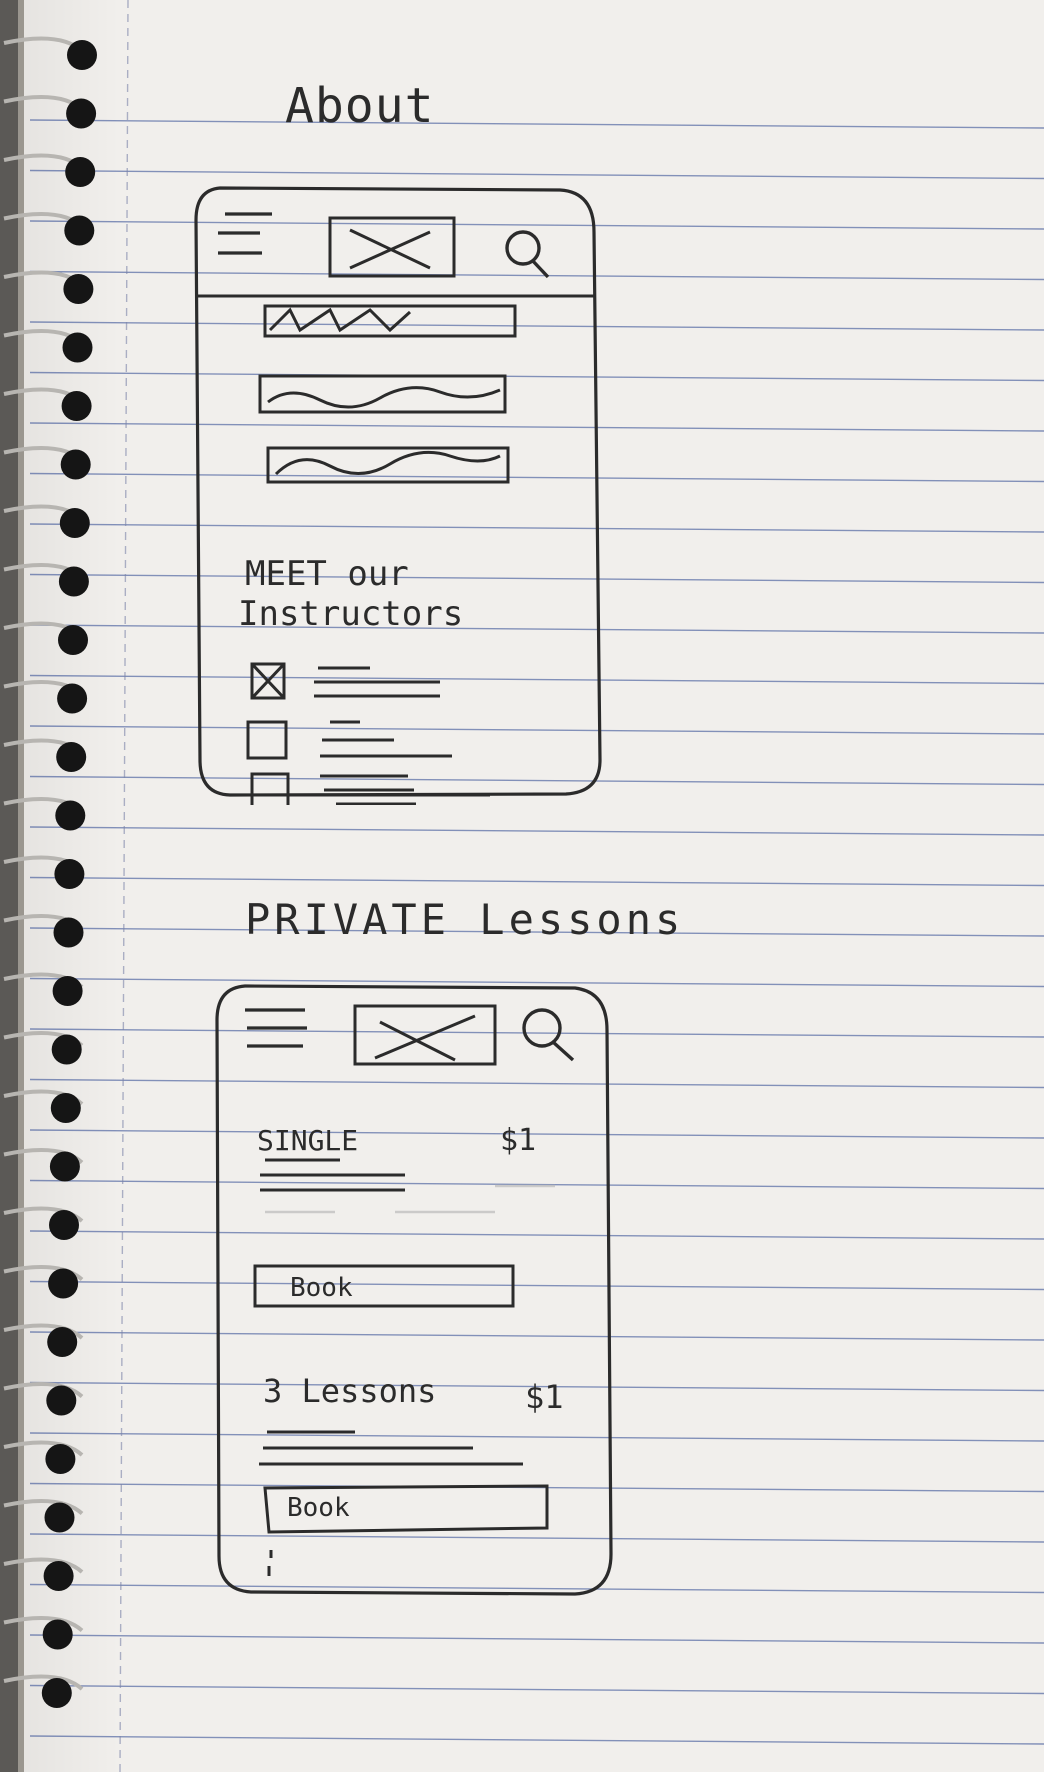 The height and width of the screenshot is (1772, 1044). What do you see at coordinates (307, 1140) in the screenshot?
I see `lesson-title: SINGLE` at bounding box center [307, 1140].